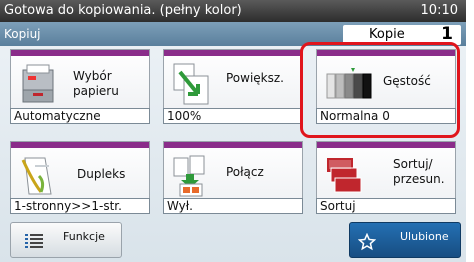  I want to click on paper-selection-label: Wybór papieru, so click(96, 83).